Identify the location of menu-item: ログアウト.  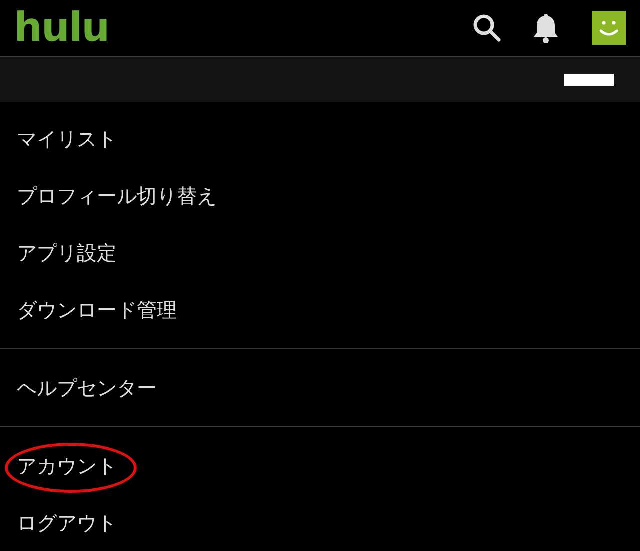
(67, 522).